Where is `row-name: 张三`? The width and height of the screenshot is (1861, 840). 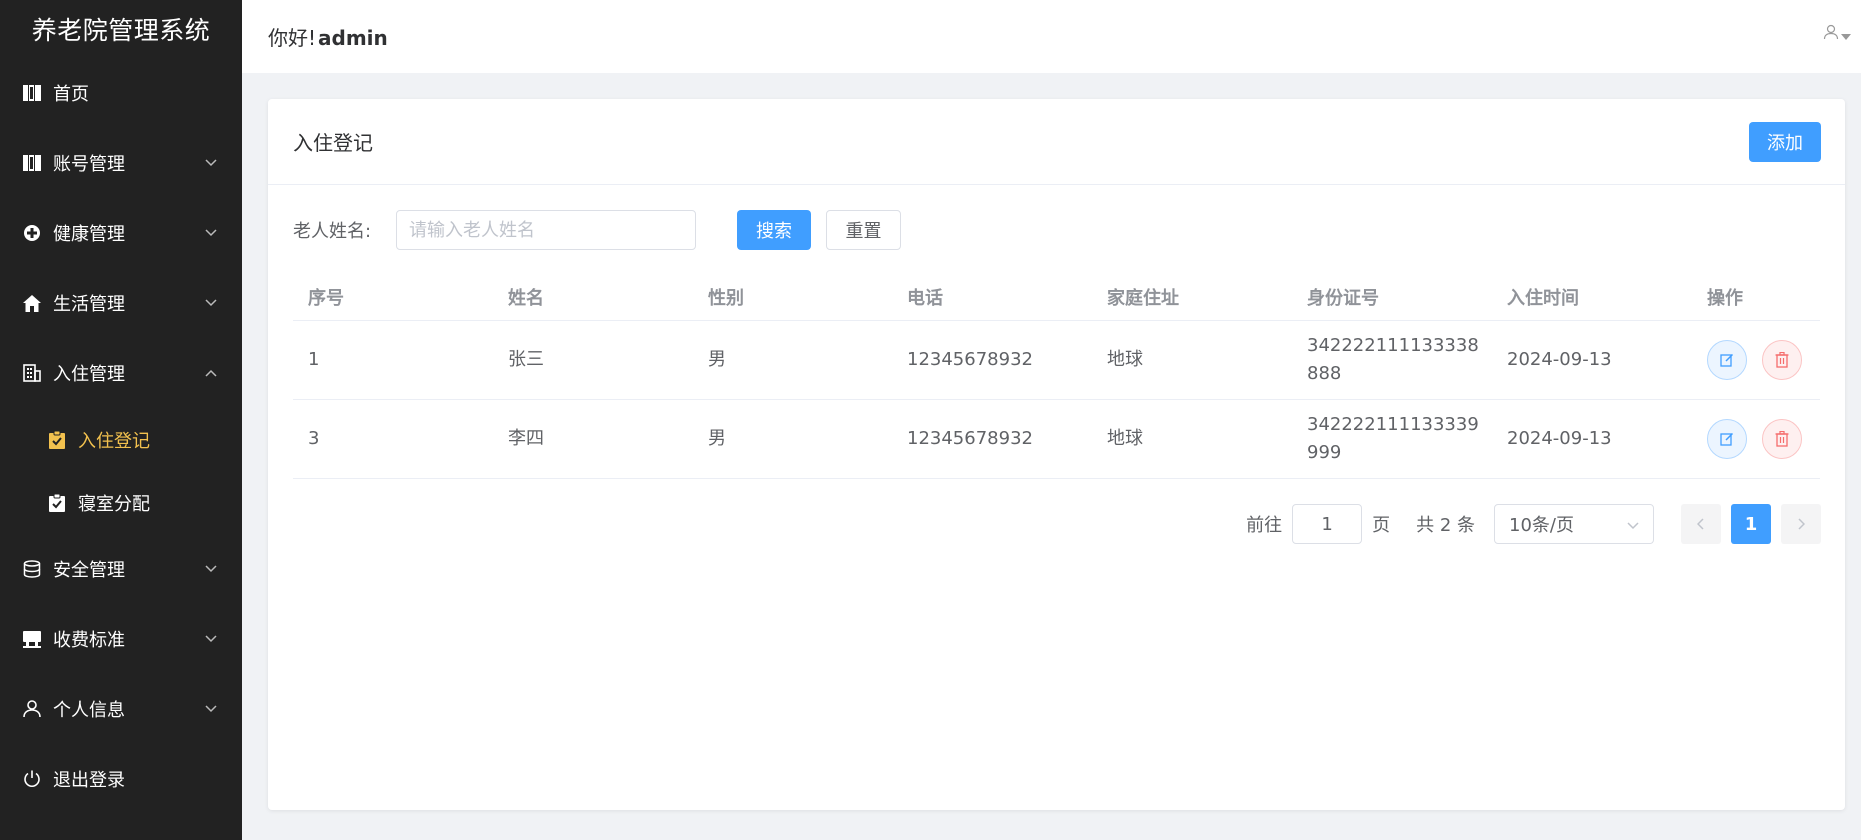 row-name: 张三 is located at coordinates (526, 359).